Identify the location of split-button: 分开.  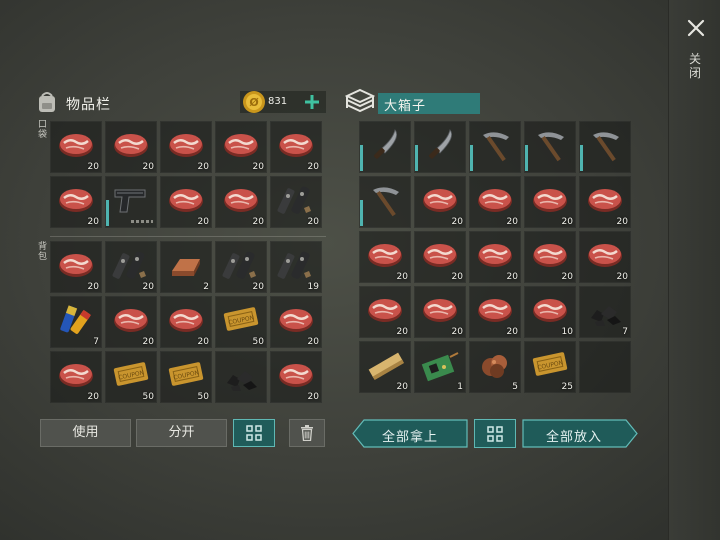
(181, 433).